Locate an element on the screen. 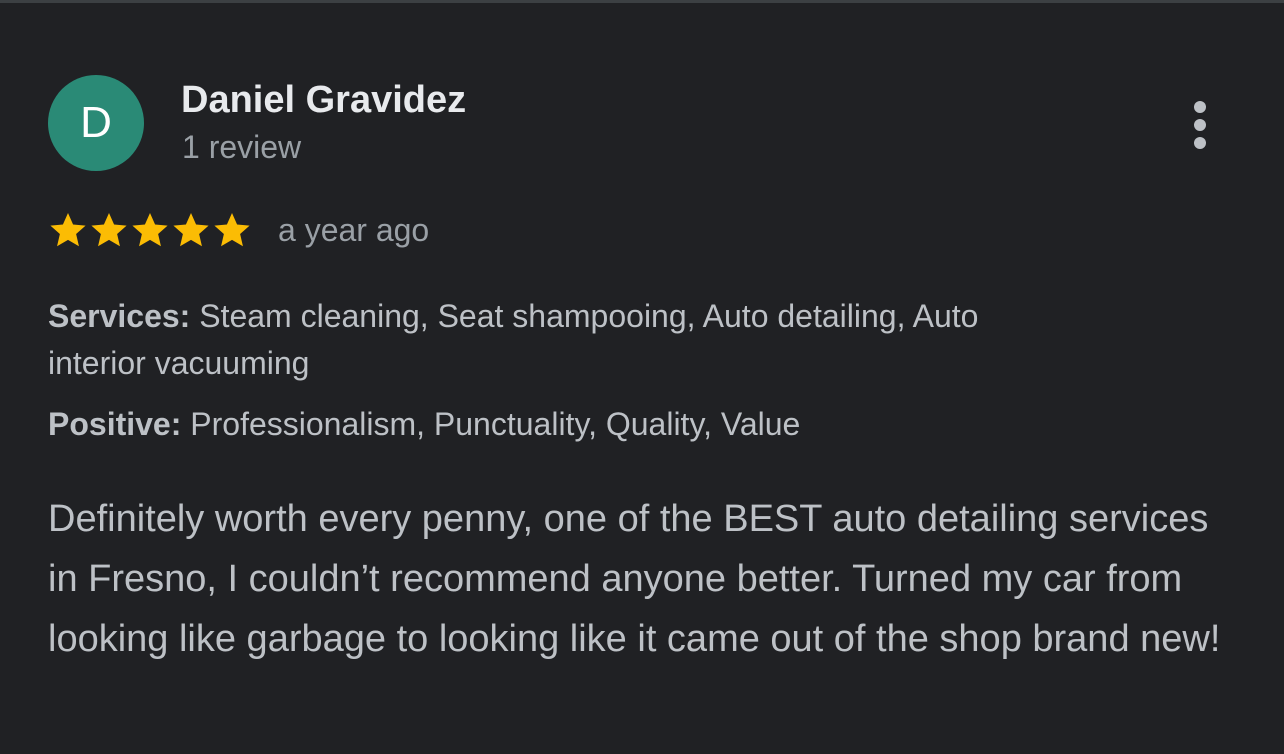  rating-row: a year ago is located at coordinates (238, 230).